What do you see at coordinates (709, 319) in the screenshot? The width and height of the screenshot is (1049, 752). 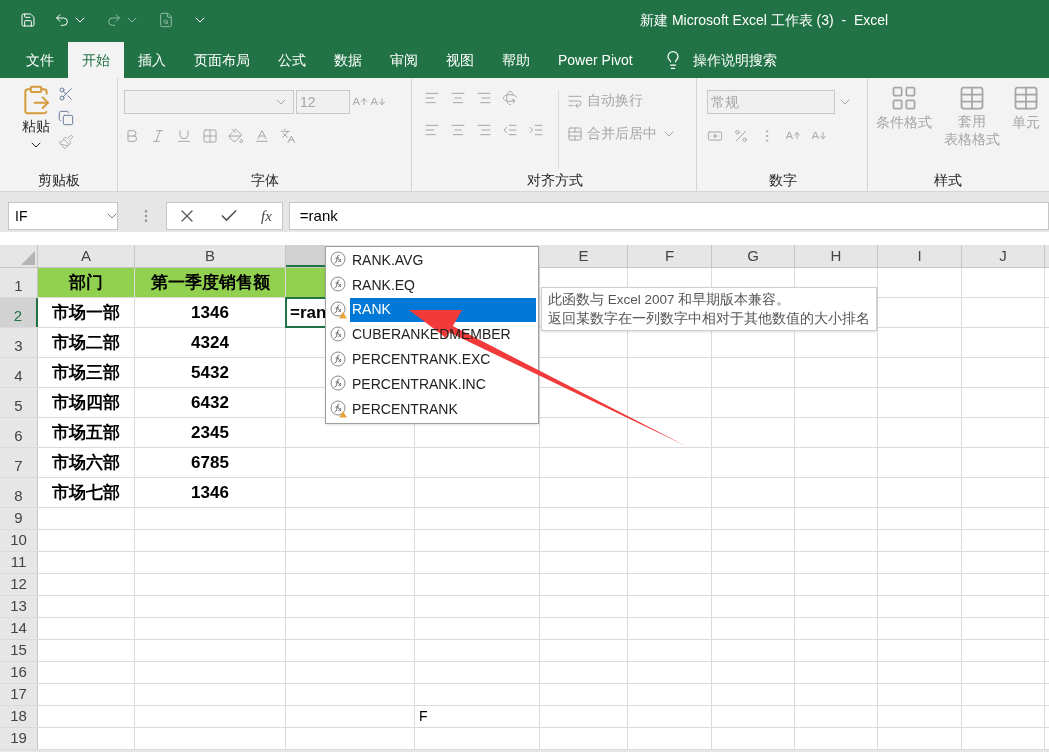 I see `tooltip-text: 返回某数字在一列数字中相对于其他数值的大小排名` at bounding box center [709, 319].